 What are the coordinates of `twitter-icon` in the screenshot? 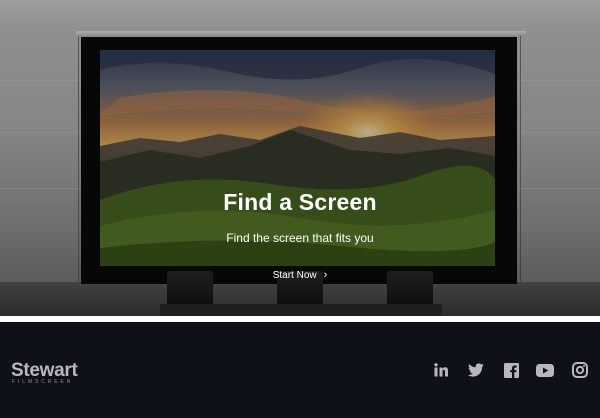 It's located at (476, 370).